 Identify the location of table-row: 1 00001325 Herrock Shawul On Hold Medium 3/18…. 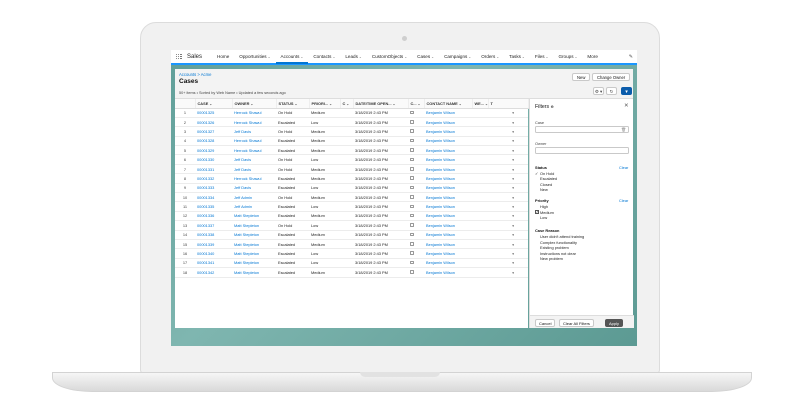
(351, 113).